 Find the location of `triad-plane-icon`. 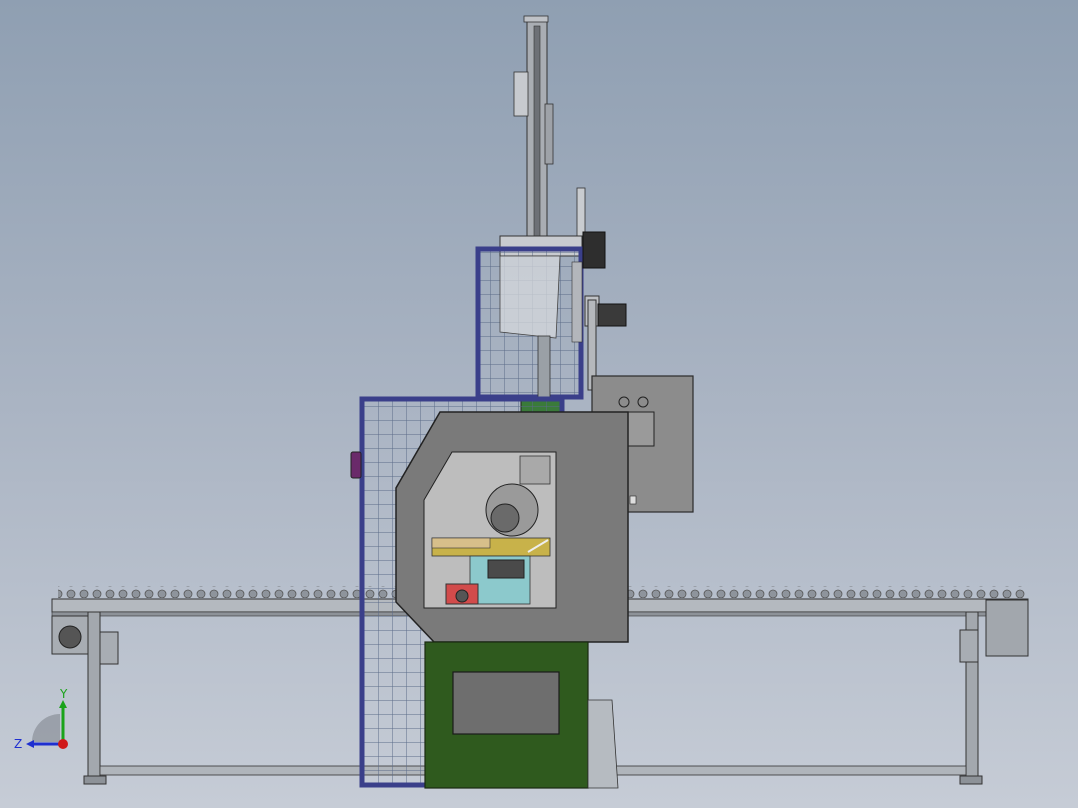

triad-plane-icon is located at coordinates (46, 728).